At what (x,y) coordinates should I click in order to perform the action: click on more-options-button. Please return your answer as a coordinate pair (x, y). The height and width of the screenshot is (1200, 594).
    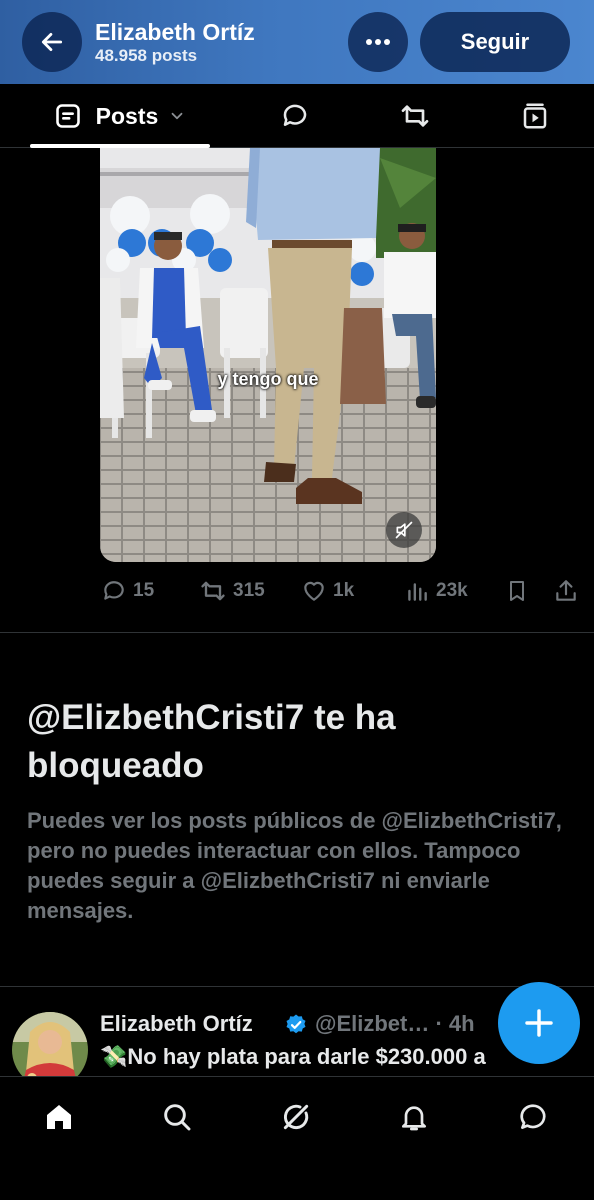
    Looking at the image, I should click on (378, 42).